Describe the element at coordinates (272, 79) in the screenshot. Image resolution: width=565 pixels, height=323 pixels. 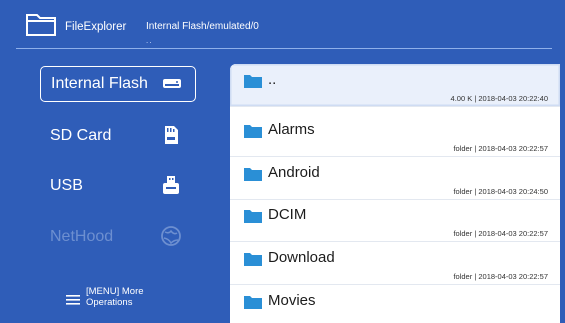
I see `file-name: ..` at that location.